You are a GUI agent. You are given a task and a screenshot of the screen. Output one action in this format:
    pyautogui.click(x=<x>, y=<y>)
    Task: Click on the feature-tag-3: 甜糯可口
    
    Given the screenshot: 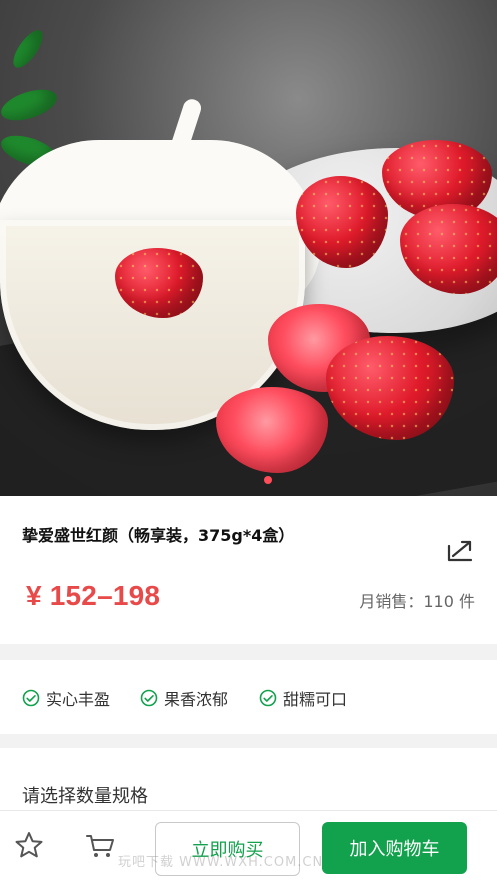 What is the action you would take?
    pyautogui.click(x=303, y=698)
    